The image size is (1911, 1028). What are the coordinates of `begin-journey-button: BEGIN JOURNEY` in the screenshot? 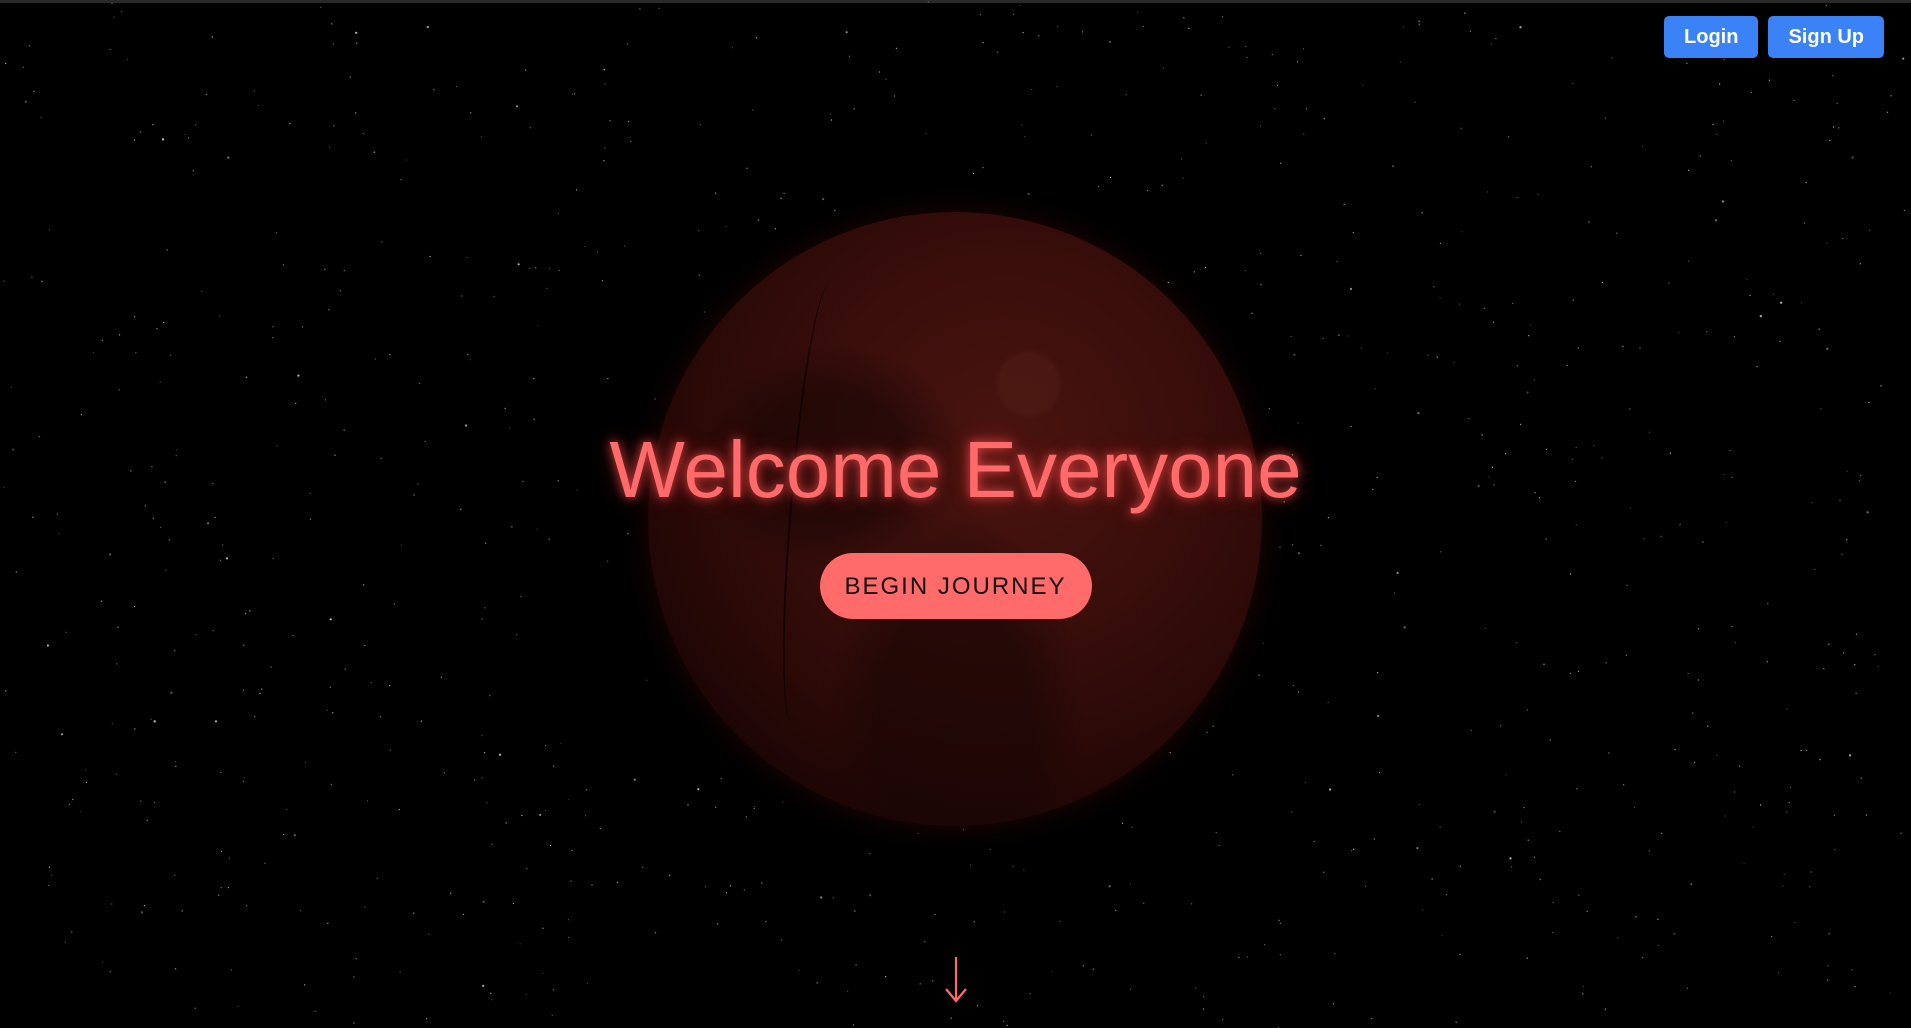 It's located at (955, 586).